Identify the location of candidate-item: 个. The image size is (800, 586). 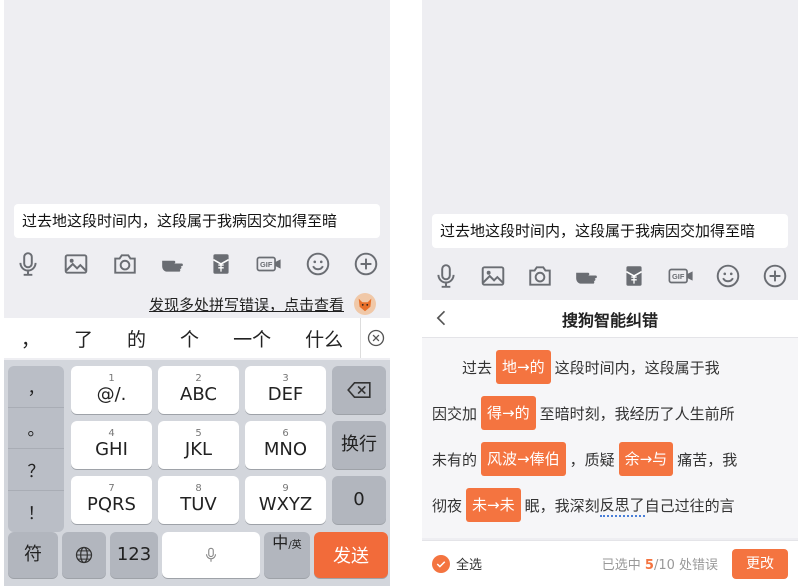
(189, 338).